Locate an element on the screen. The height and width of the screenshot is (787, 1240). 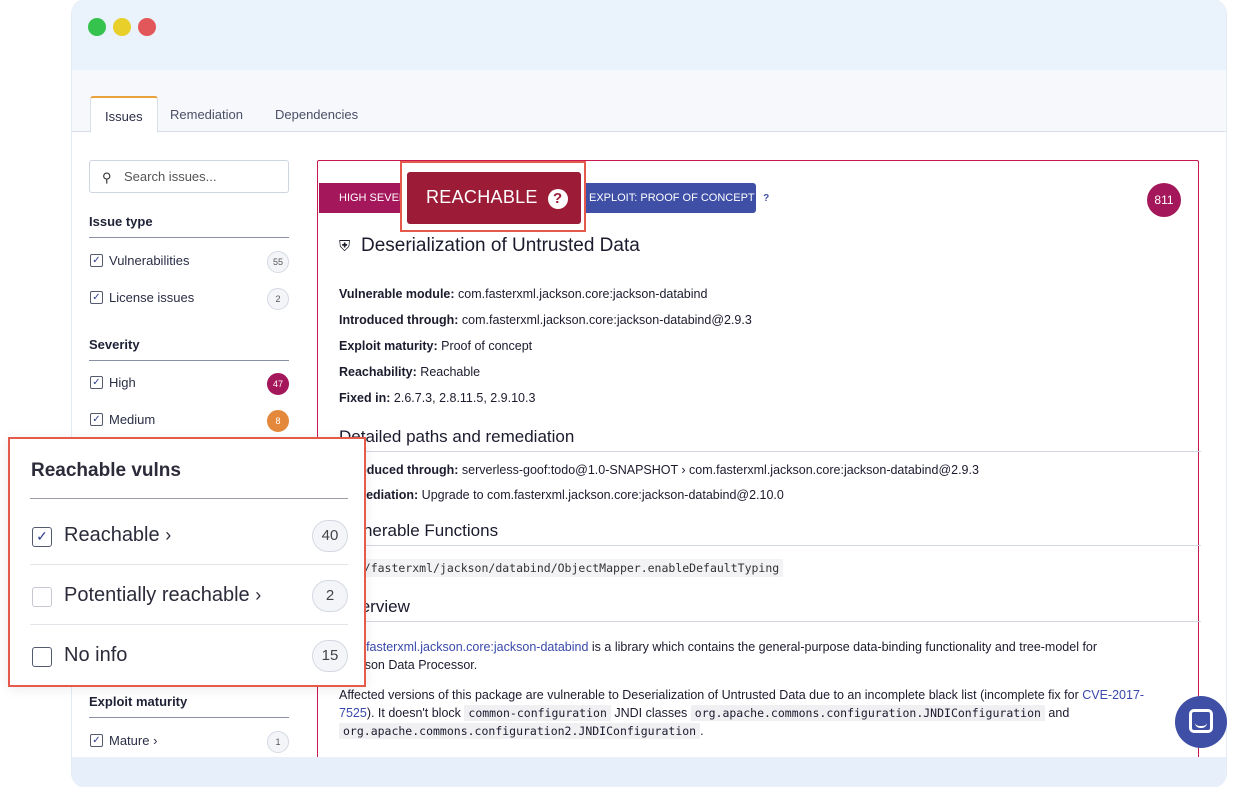
filter-medium: ✓ Medium 8 is located at coordinates (189, 422).